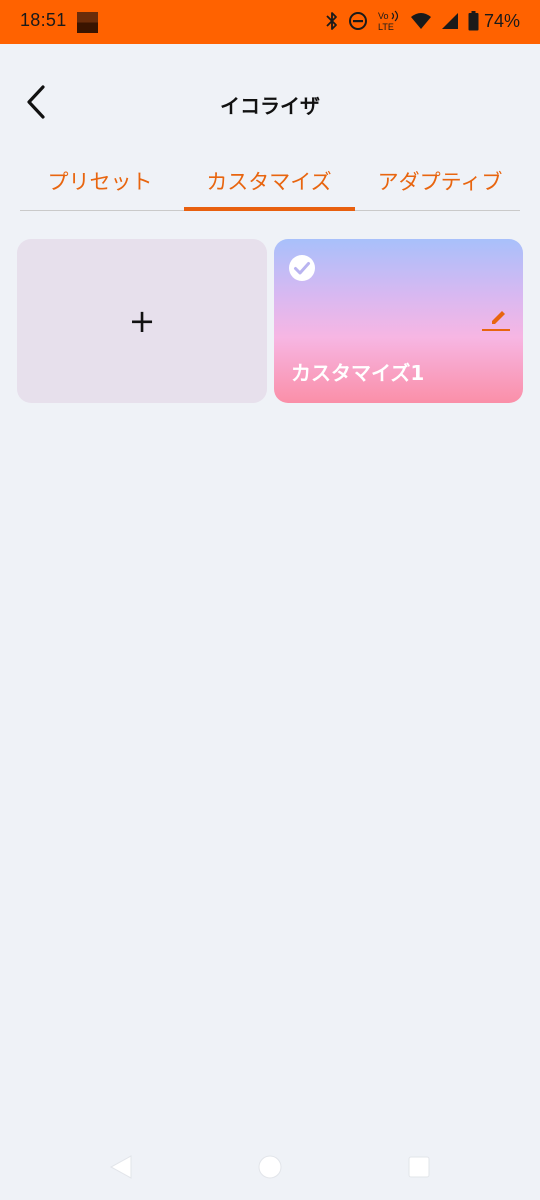  What do you see at coordinates (386, 27) in the screenshot?
I see `svg-text: LTE` at bounding box center [386, 27].